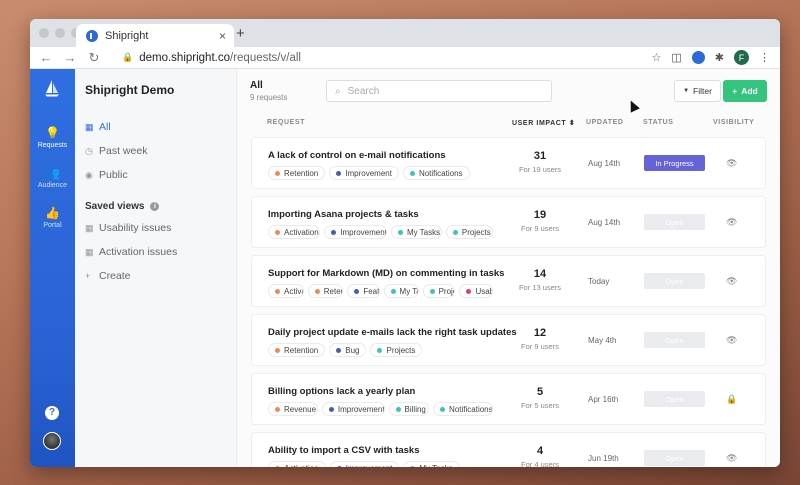 Image resolution: width=800 pixels, height=485 pixels. What do you see at coordinates (52, 413) in the screenshot?
I see `help-icon: ?` at bounding box center [52, 413].